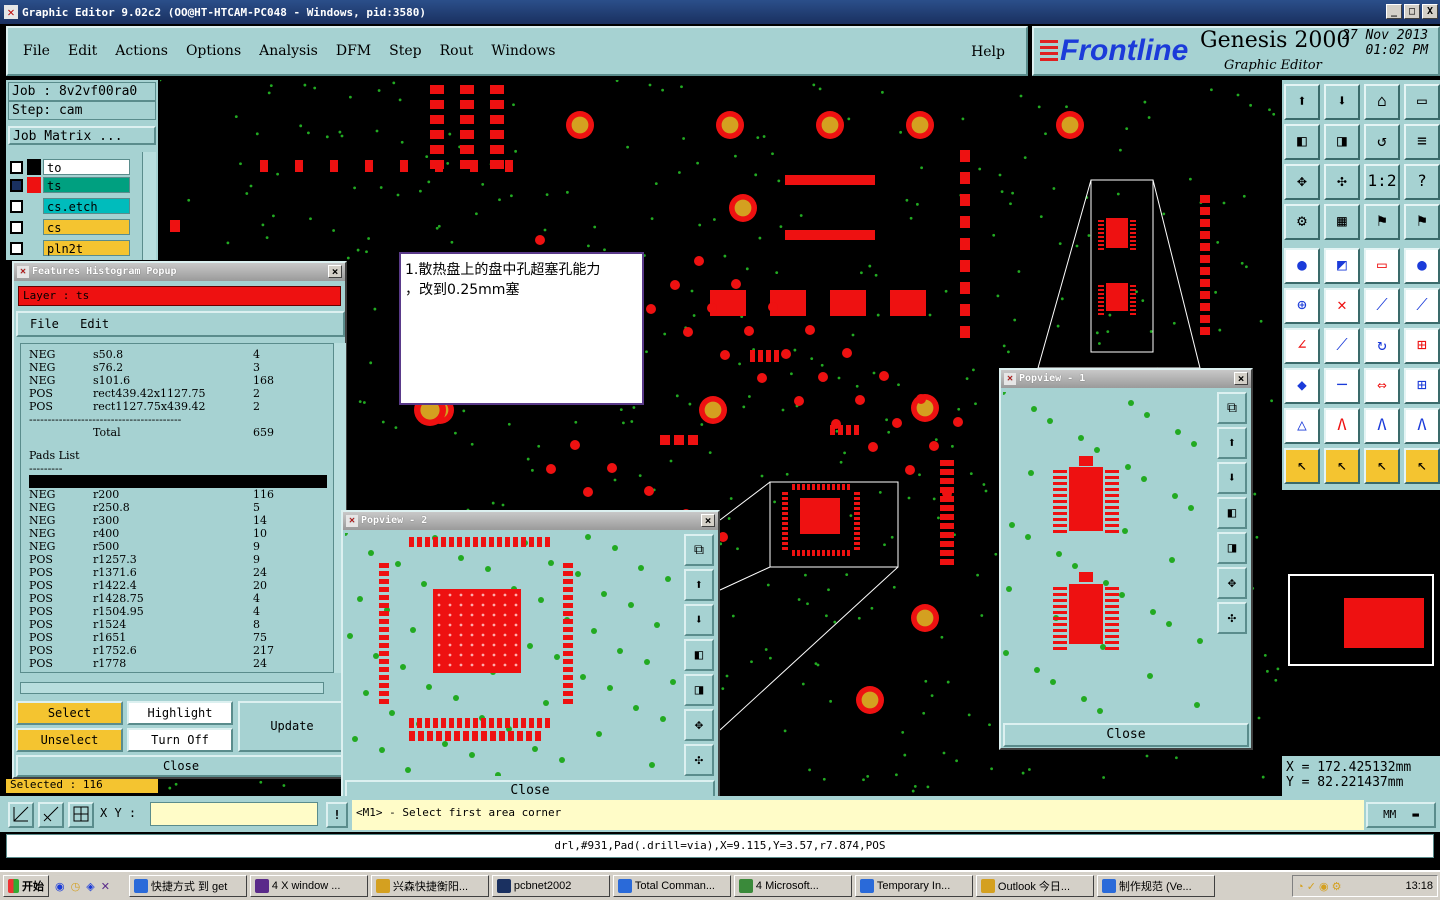  Describe the element at coordinates (69, 740) in the screenshot. I see `unselect-button: Unselect` at that location.